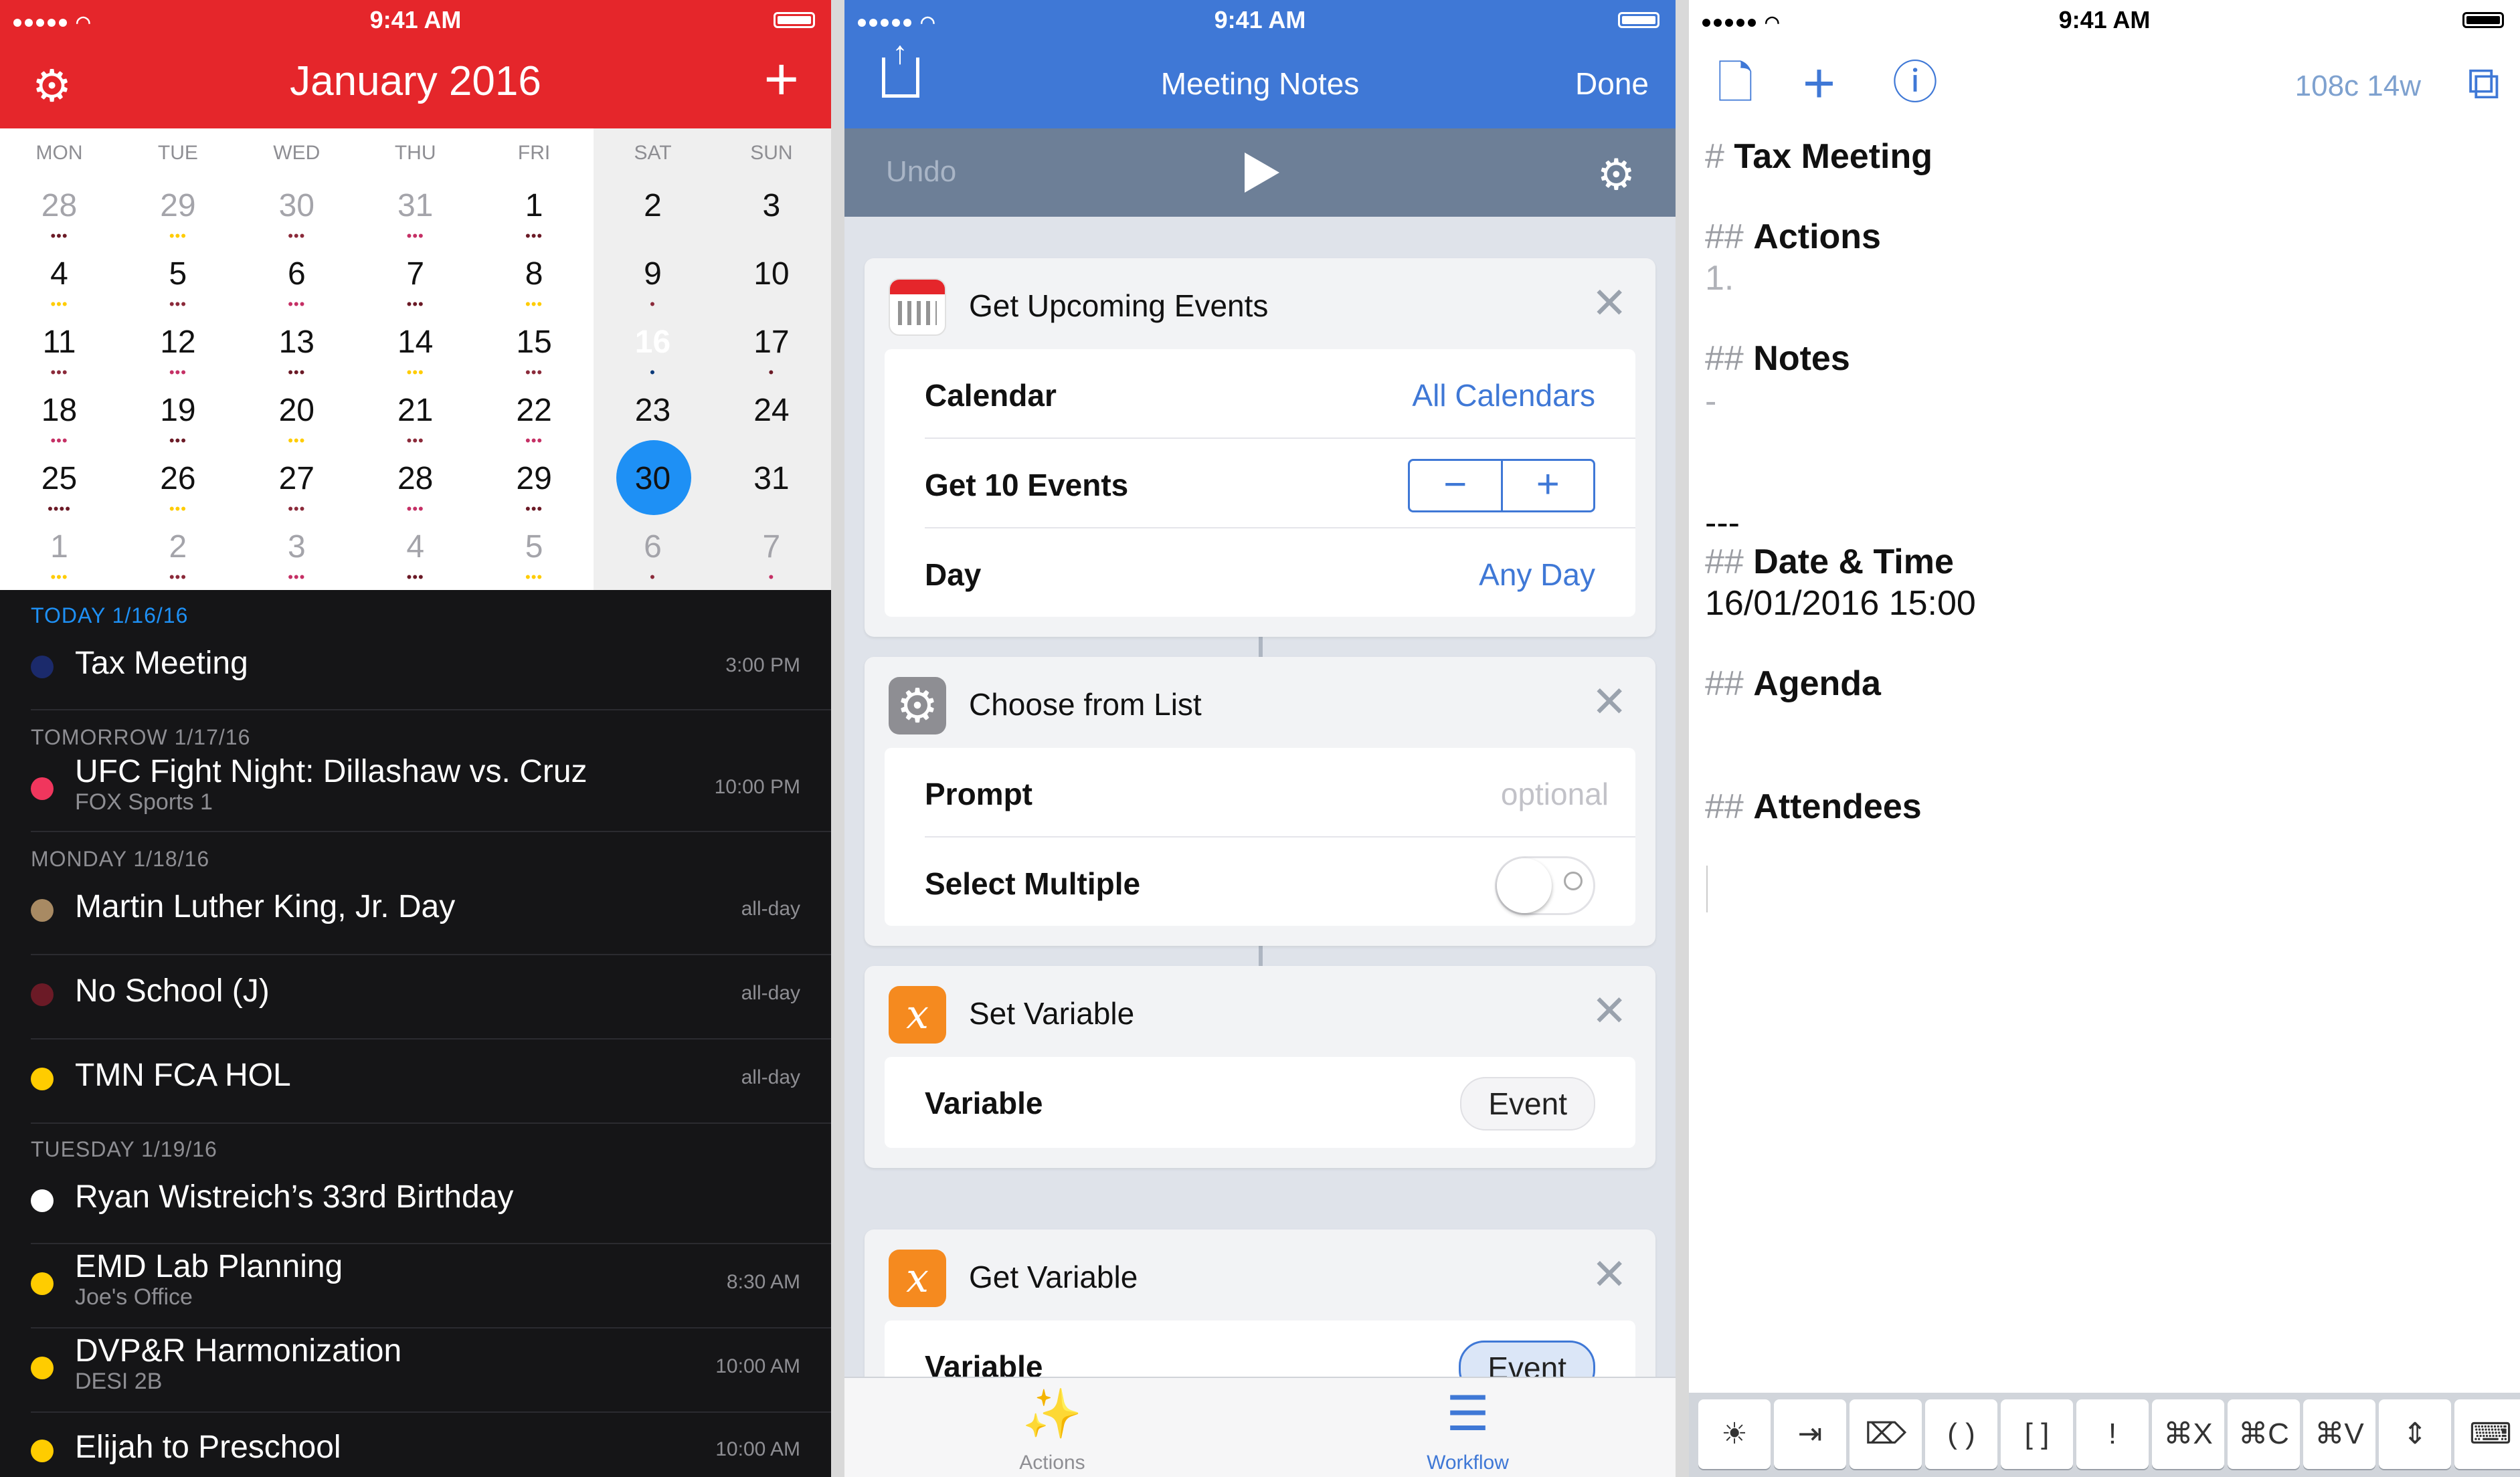 The height and width of the screenshot is (1477, 2520). Describe the element at coordinates (1810, 1434) in the screenshot. I see `accessory-key: ⇥` at that location.